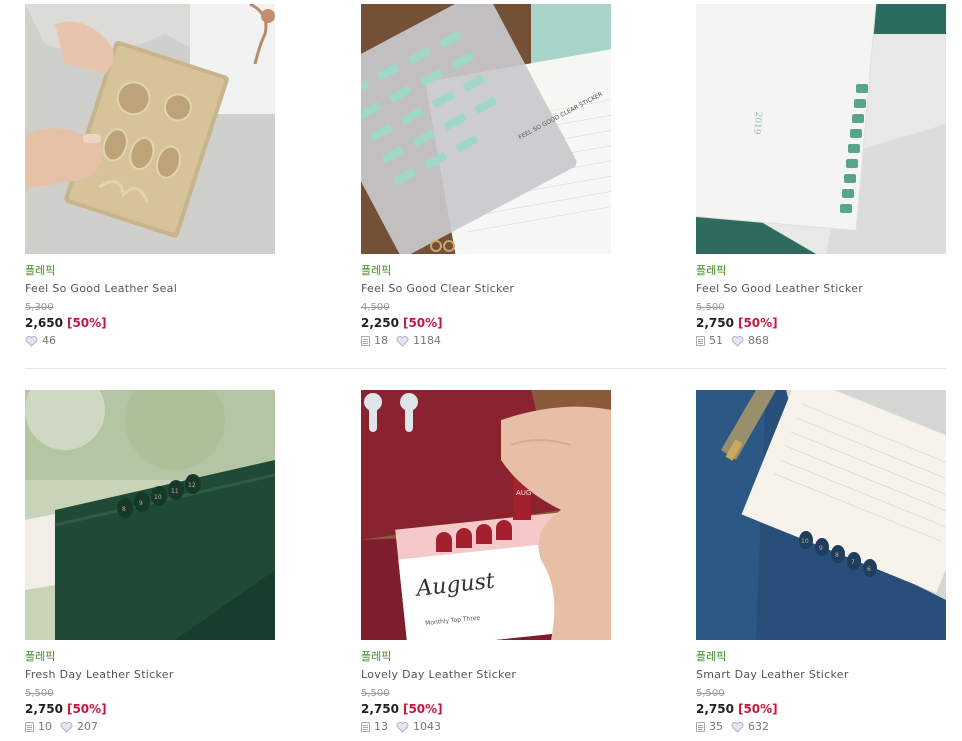 This screenshot has width=962, height=741. Describe the element at coordinates (150, 515) in the screenshot. I see `product-image: 8 9 10 11 12` at that location.